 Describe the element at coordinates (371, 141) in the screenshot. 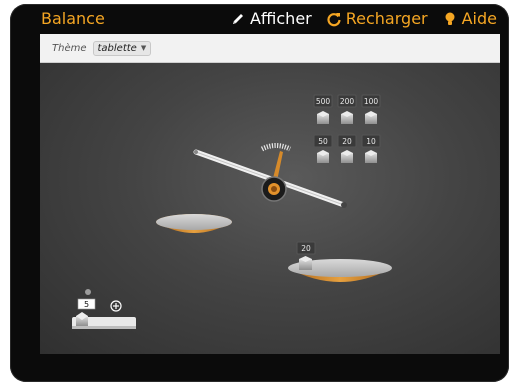

I see `weight-label: 10` at that location.